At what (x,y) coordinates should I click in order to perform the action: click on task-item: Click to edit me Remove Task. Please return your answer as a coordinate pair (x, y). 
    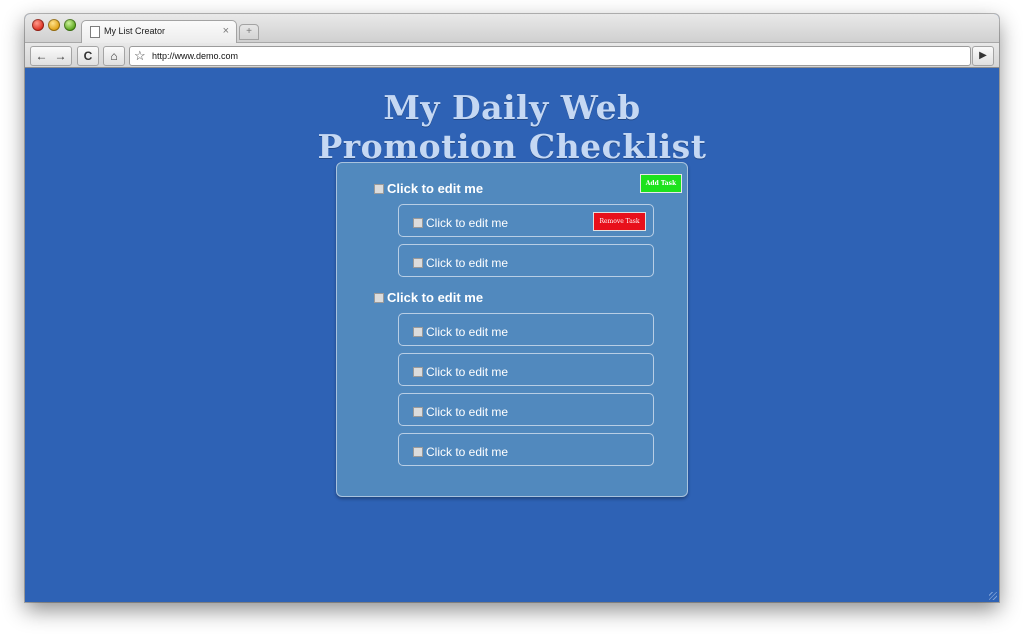
    Looking at the image, I should click on (526, 220).